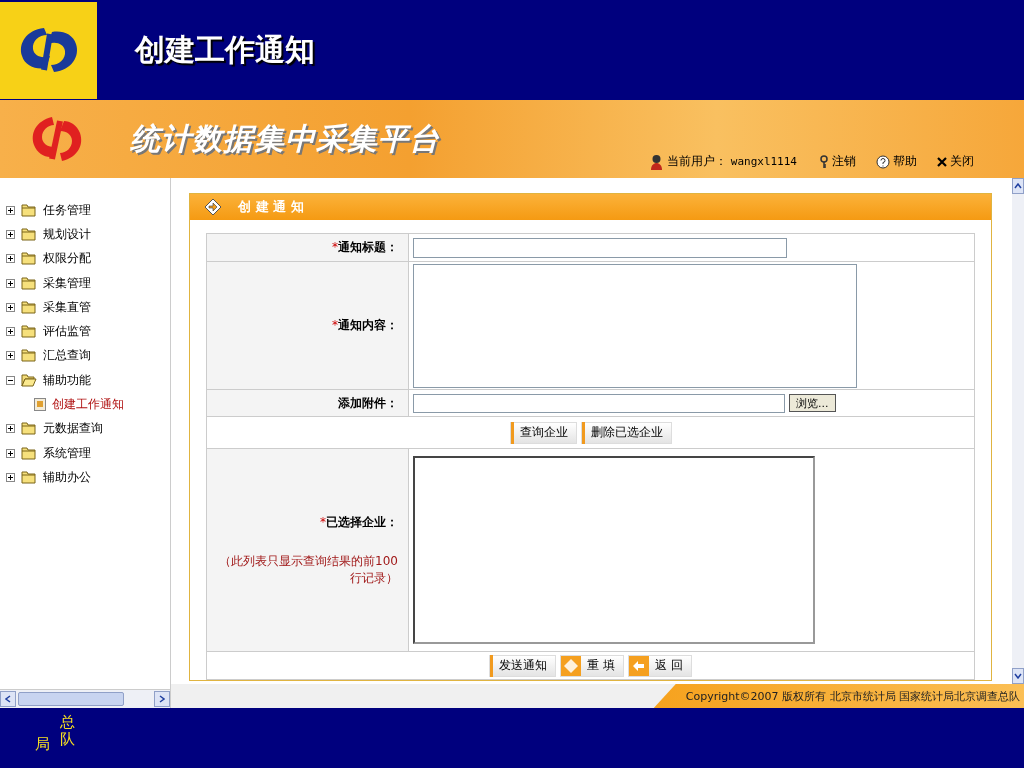 The image size is (1024, 768). What do you see at coordinates (656, 161) in the screenshot?
I see `user-icon` at bounding box center [656, 161].